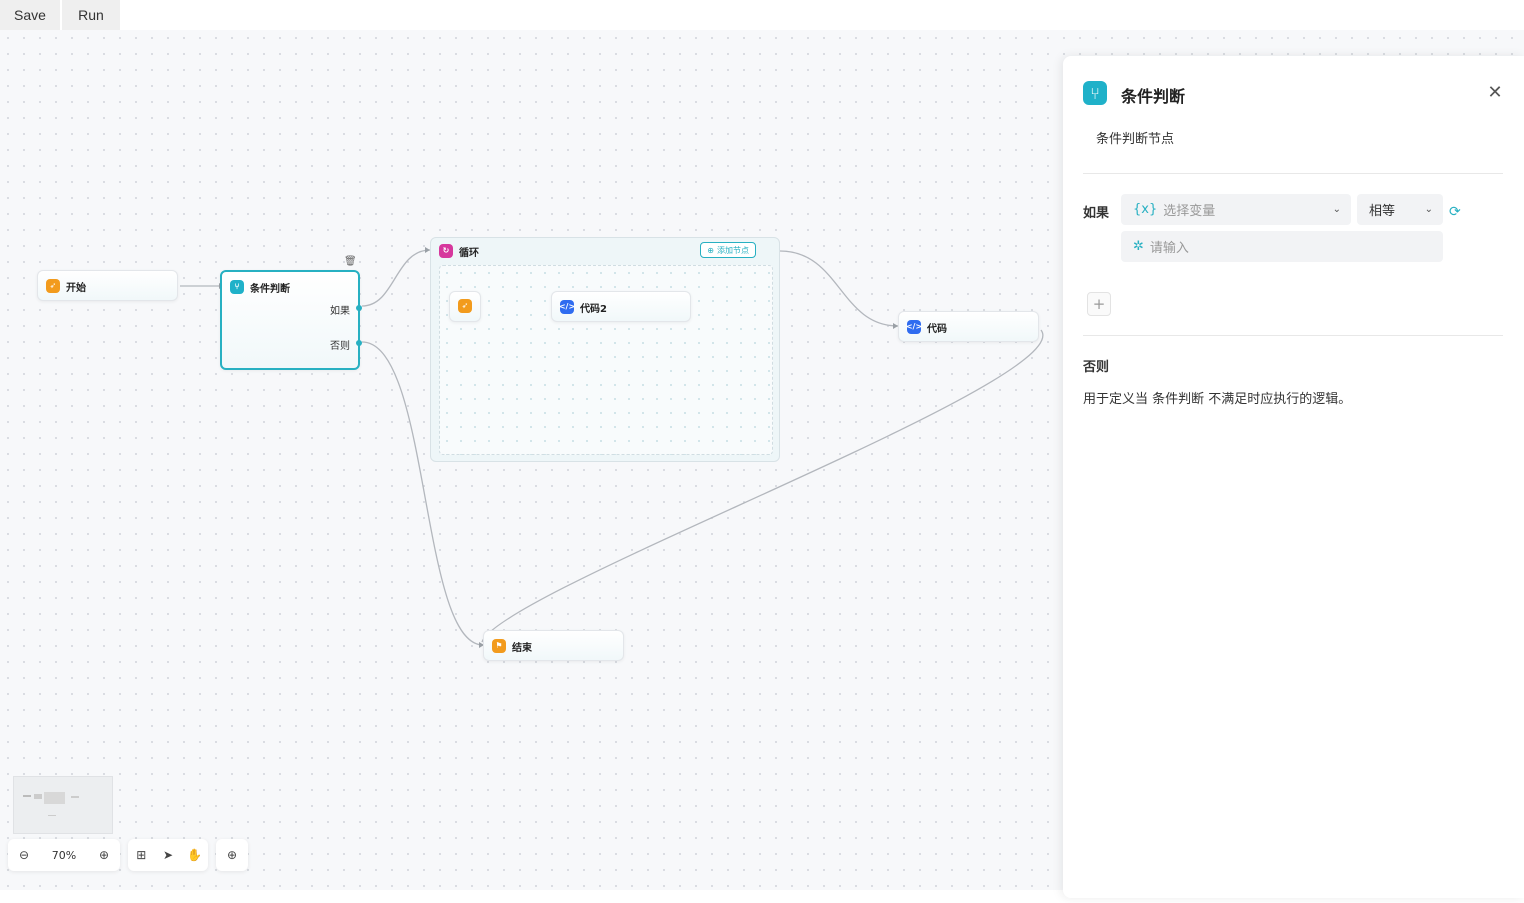  I want to click on zoom-controls: ⊖ 70% ⊕, so click(64, 855).